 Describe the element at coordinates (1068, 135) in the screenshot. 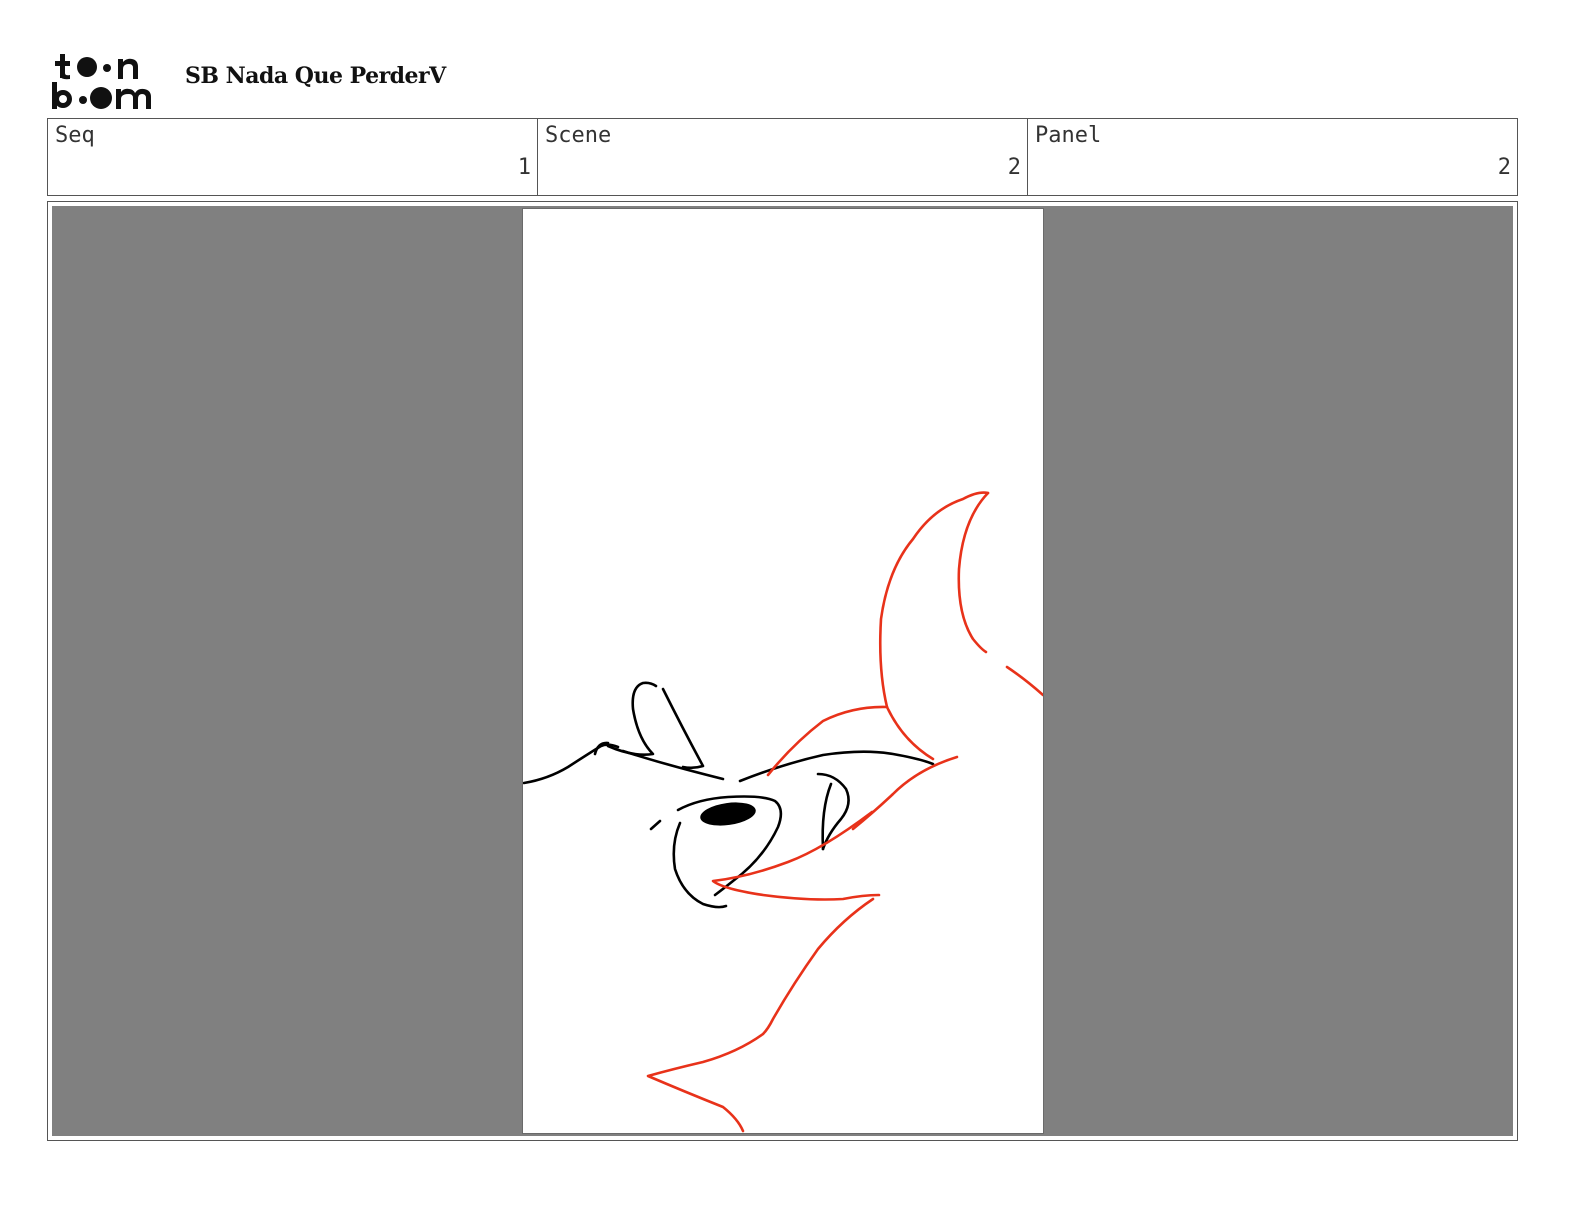

I see `panel-label: Panel` at that location.